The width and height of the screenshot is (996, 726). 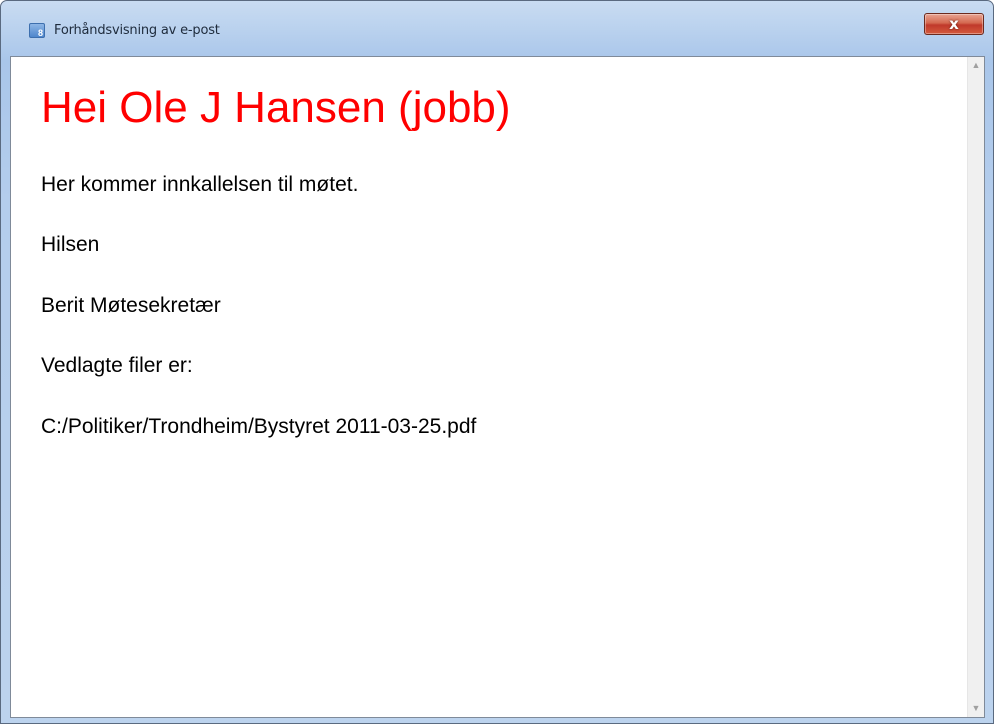 I want to click on close-icon: x, so click(x=954, y=24).